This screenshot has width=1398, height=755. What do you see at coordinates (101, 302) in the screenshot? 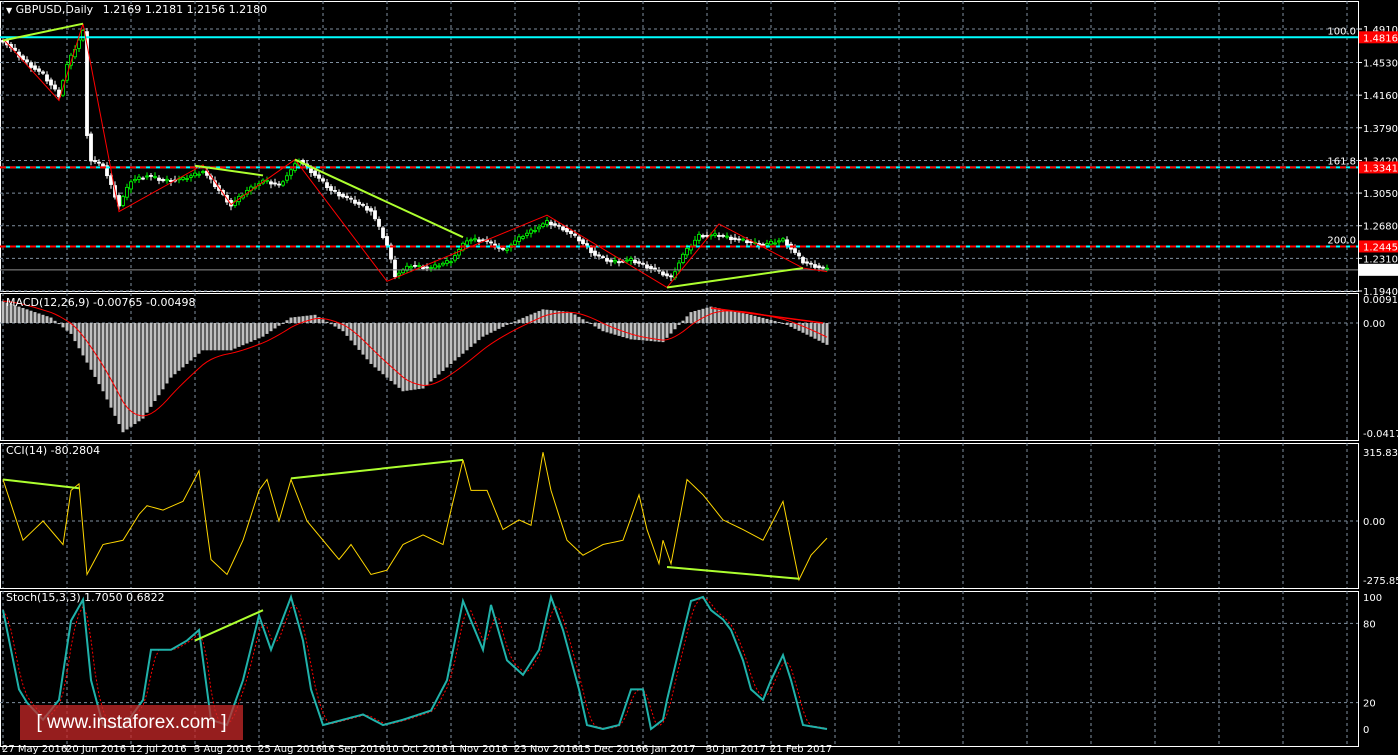
I see `macd-title: MACD(12,26,9) -0.00765 -0.00498` at bounding box center [101, 302].